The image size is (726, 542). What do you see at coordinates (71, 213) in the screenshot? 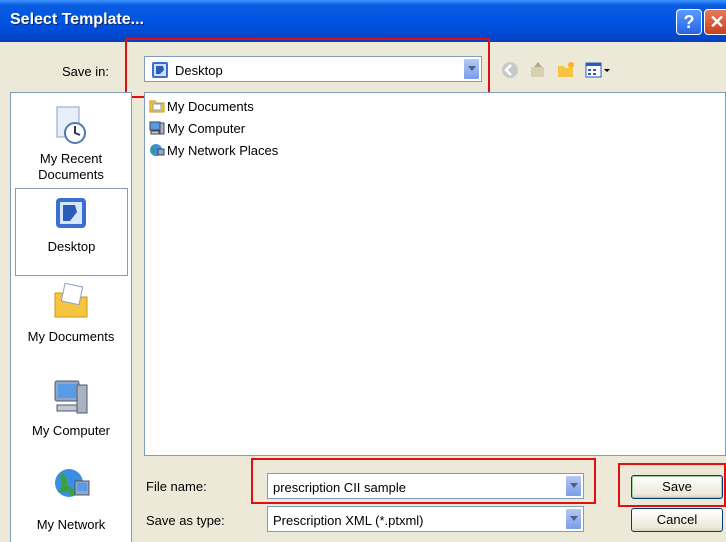
I see `desktop-icon` at bounding box center [71, 213].